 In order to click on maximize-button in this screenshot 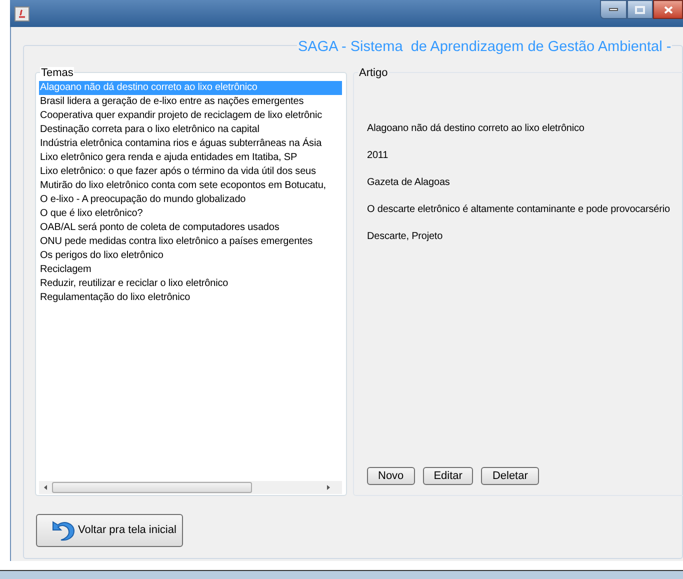, I will do `click(640, 9)`.